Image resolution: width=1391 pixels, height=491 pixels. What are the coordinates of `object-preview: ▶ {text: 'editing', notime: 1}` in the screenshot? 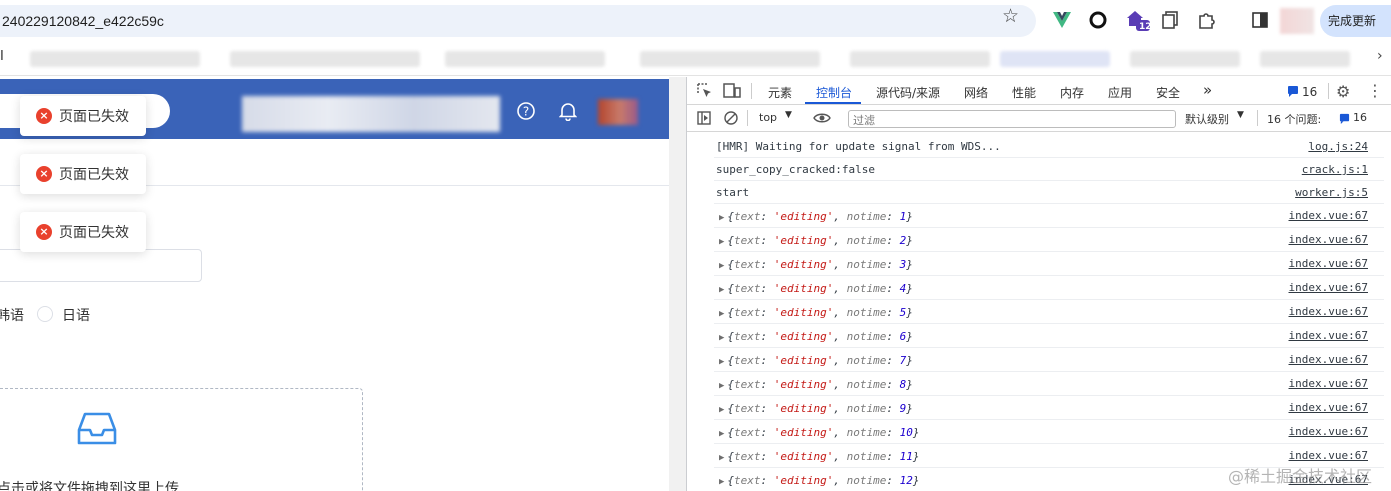 It's located at (816, 216).